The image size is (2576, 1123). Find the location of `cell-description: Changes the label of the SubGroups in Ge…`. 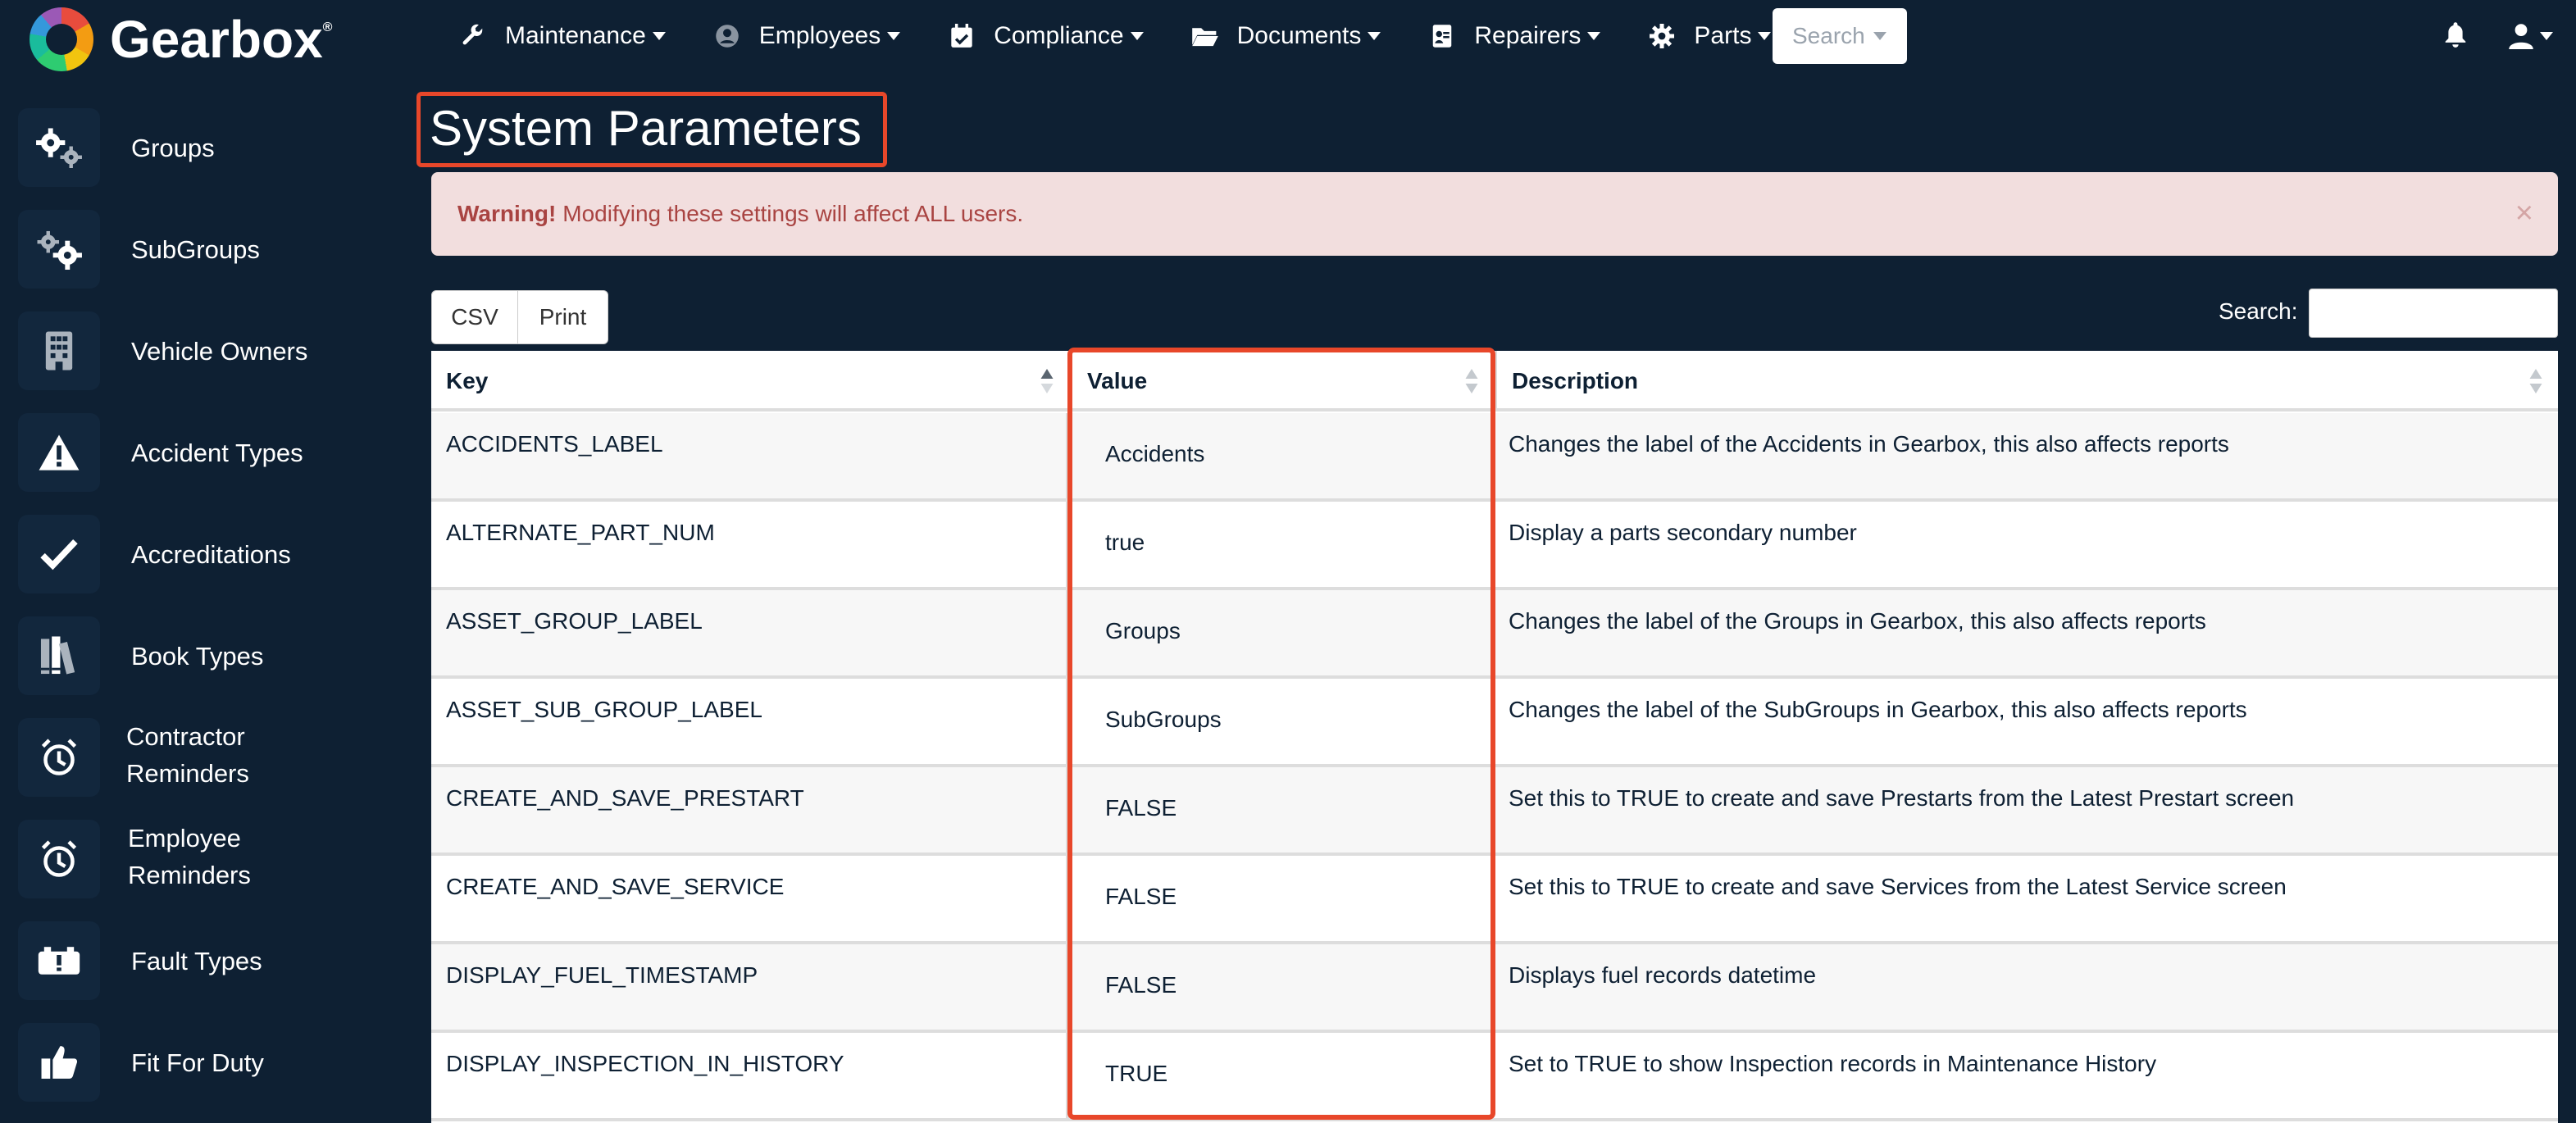

cell-description: Changes the label of the SubGroups in Ge… is located at coordinates (1878, 709).